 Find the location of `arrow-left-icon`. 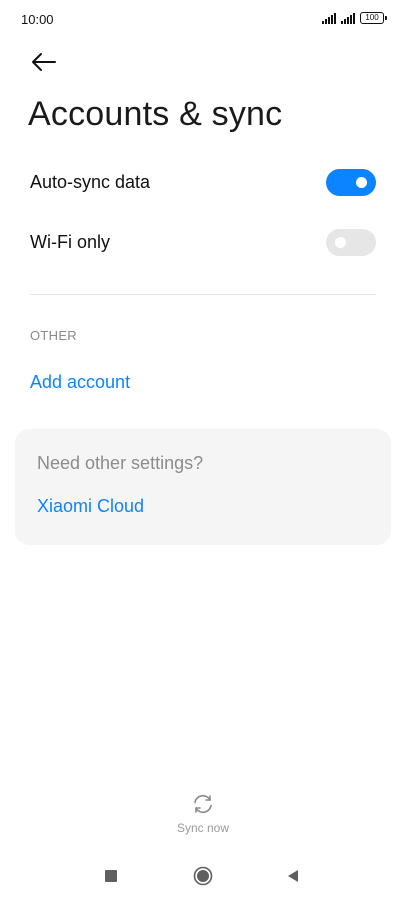

arrow-left-icon is located at coordinates (44, 62).